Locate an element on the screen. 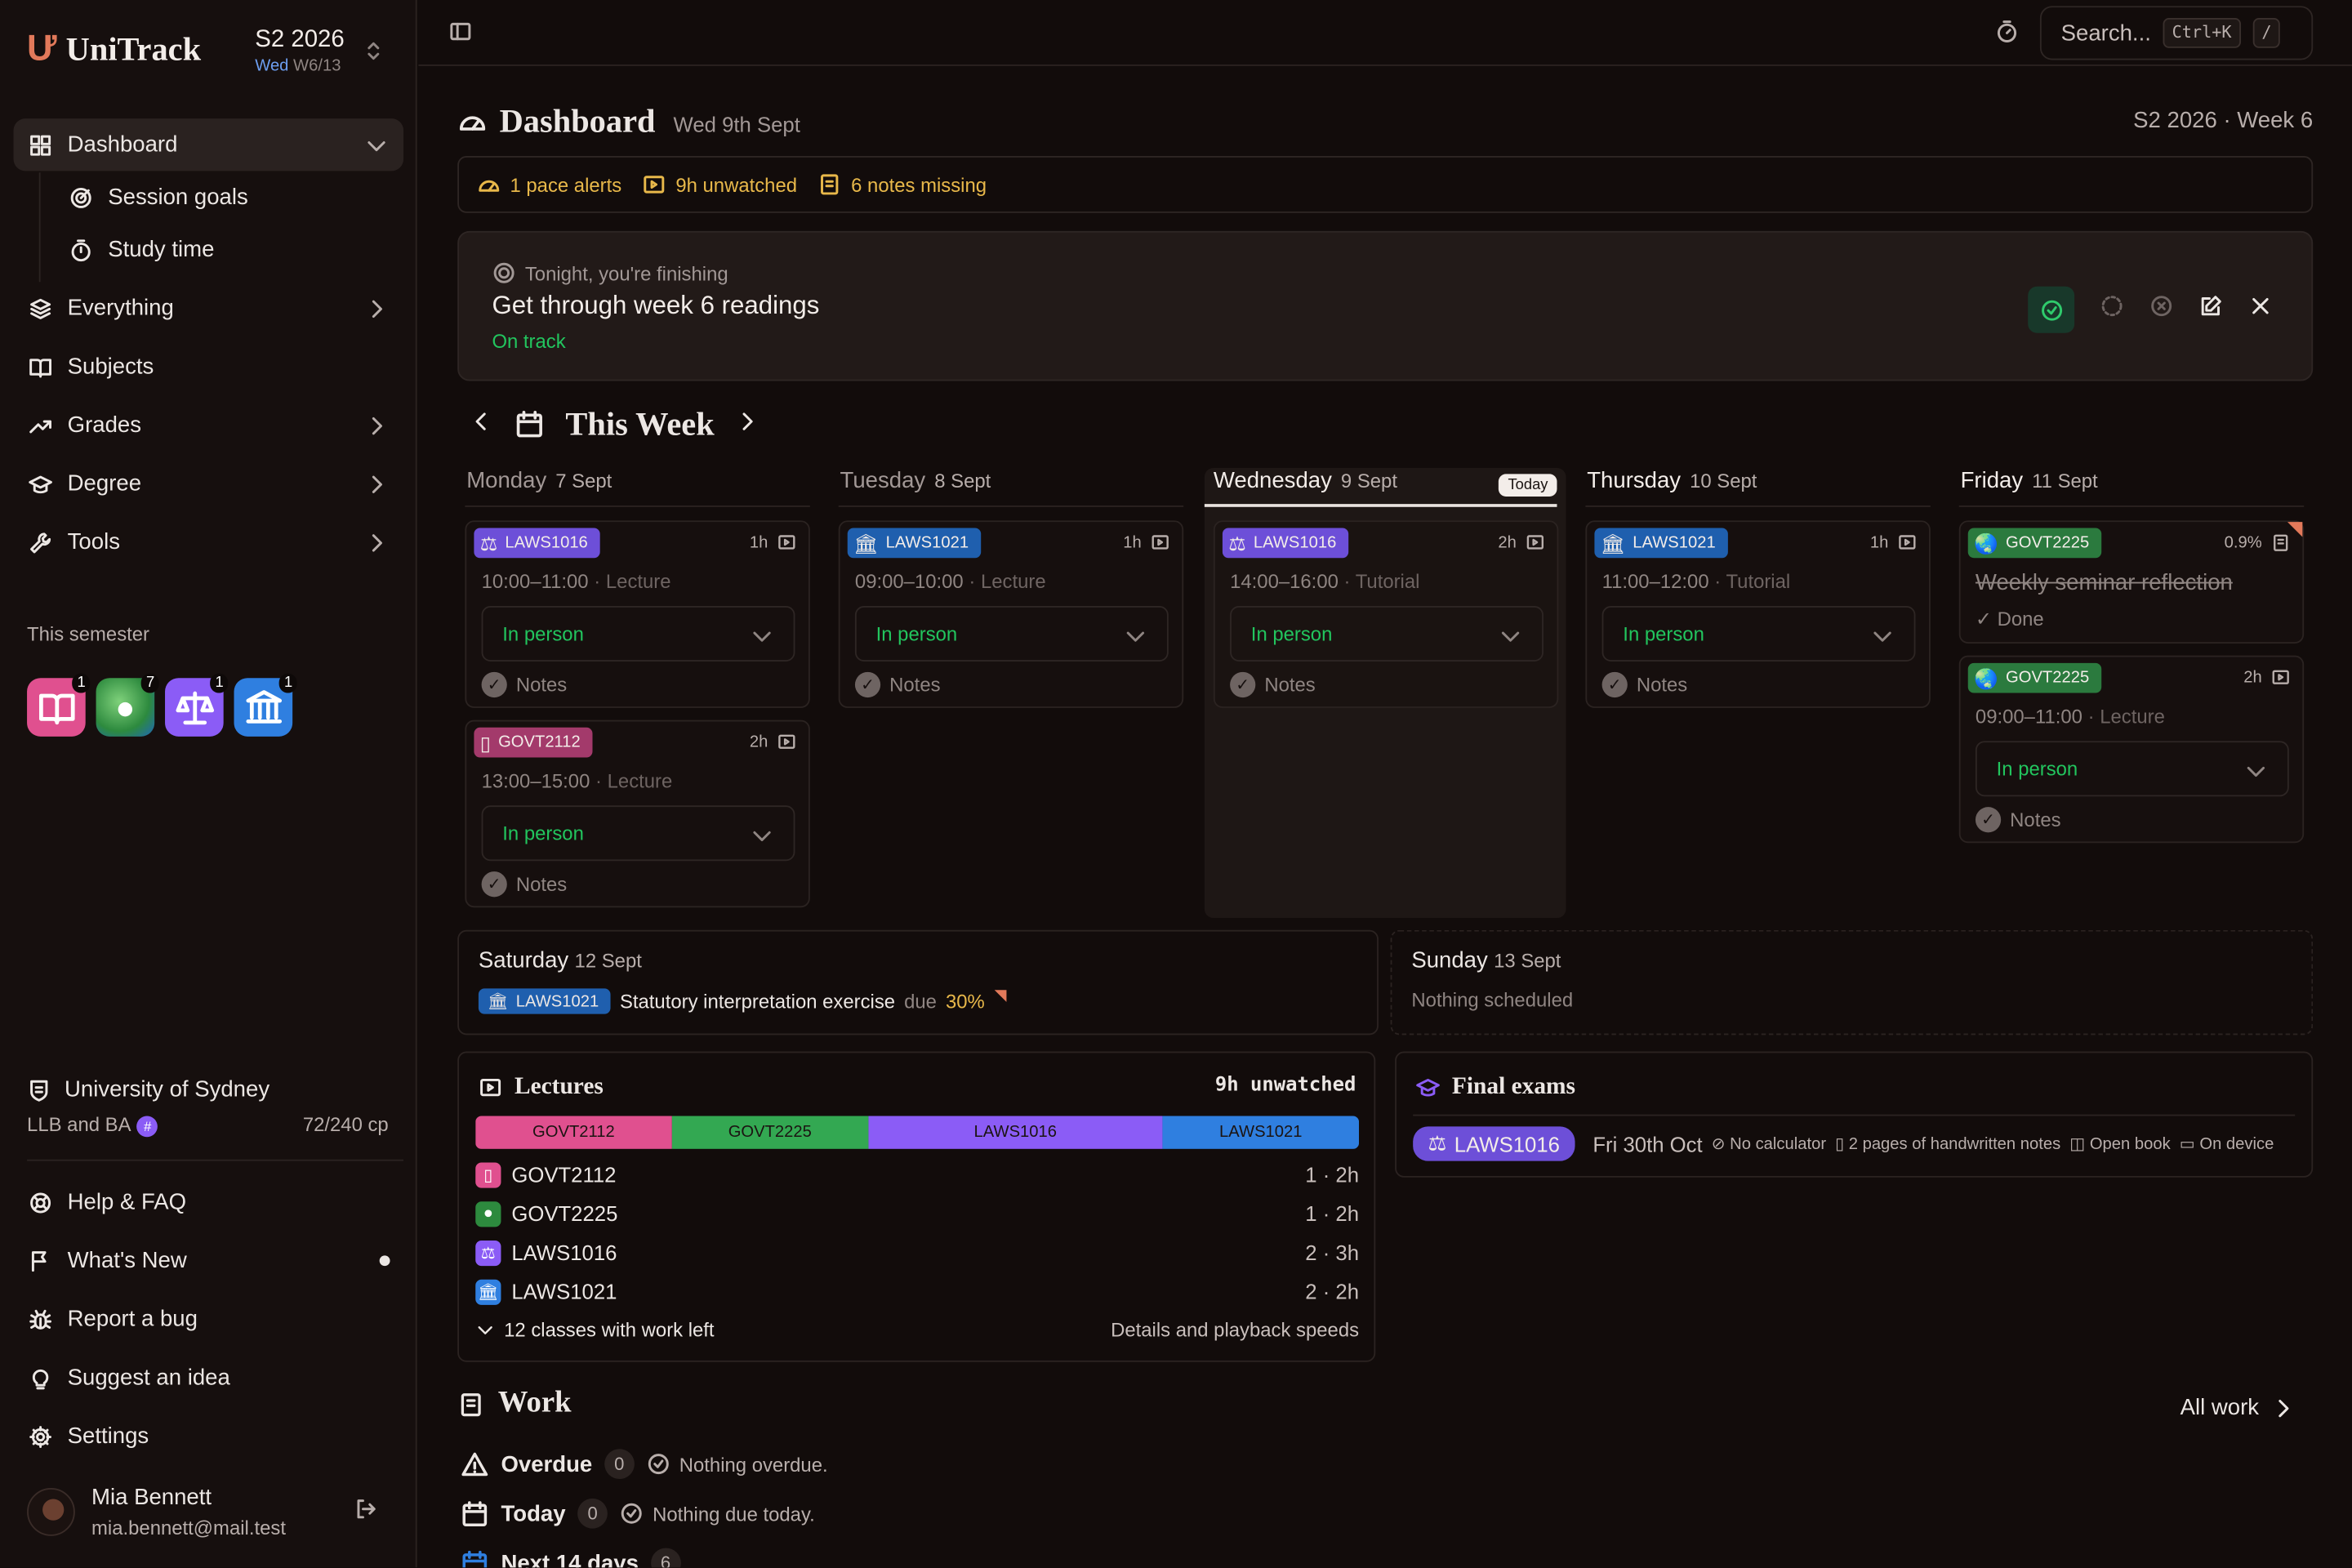 Image resolution: width=2352 pixels, height=1568 pixels. details-link: Details and playback speeds is located at coordinates (1235, 1329).